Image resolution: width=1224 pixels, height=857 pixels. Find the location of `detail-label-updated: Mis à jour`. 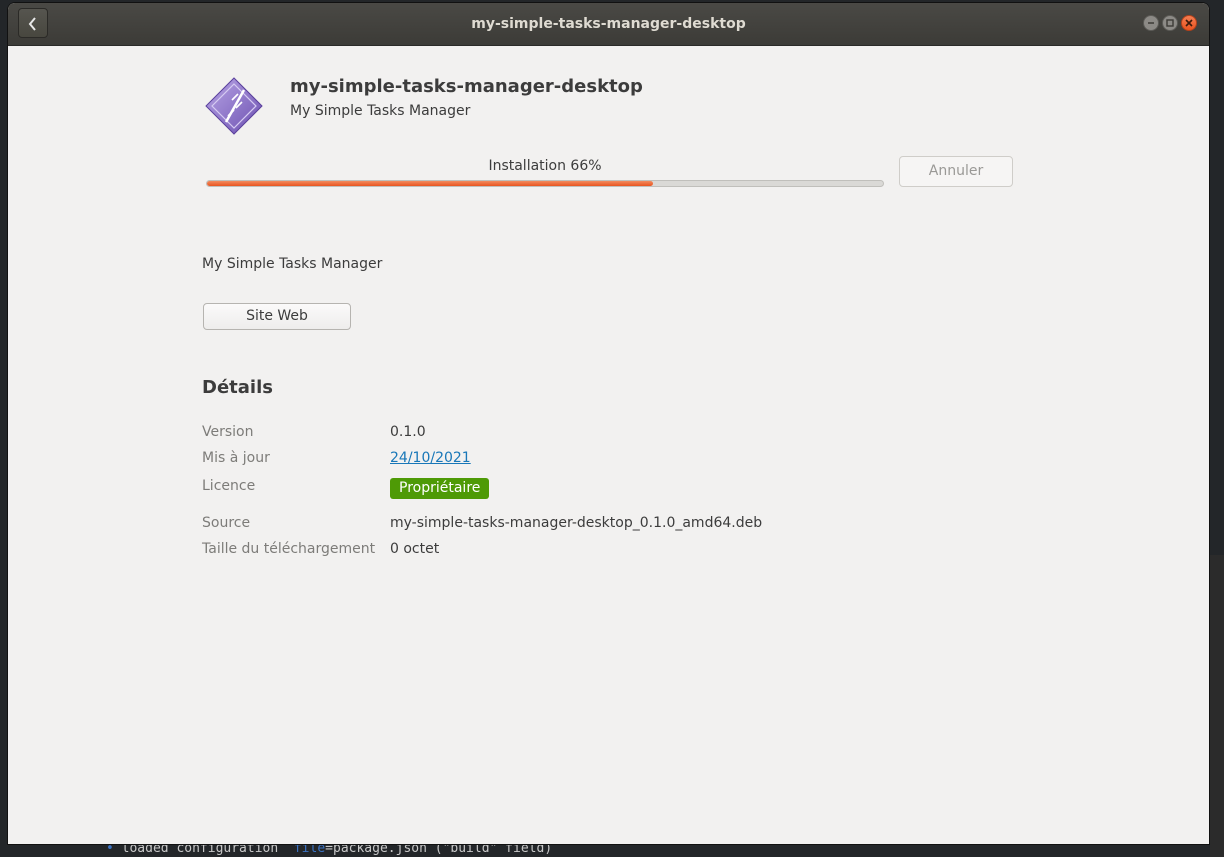

detail-label-updated: Mis à jour is located at coordinates (236, 458).